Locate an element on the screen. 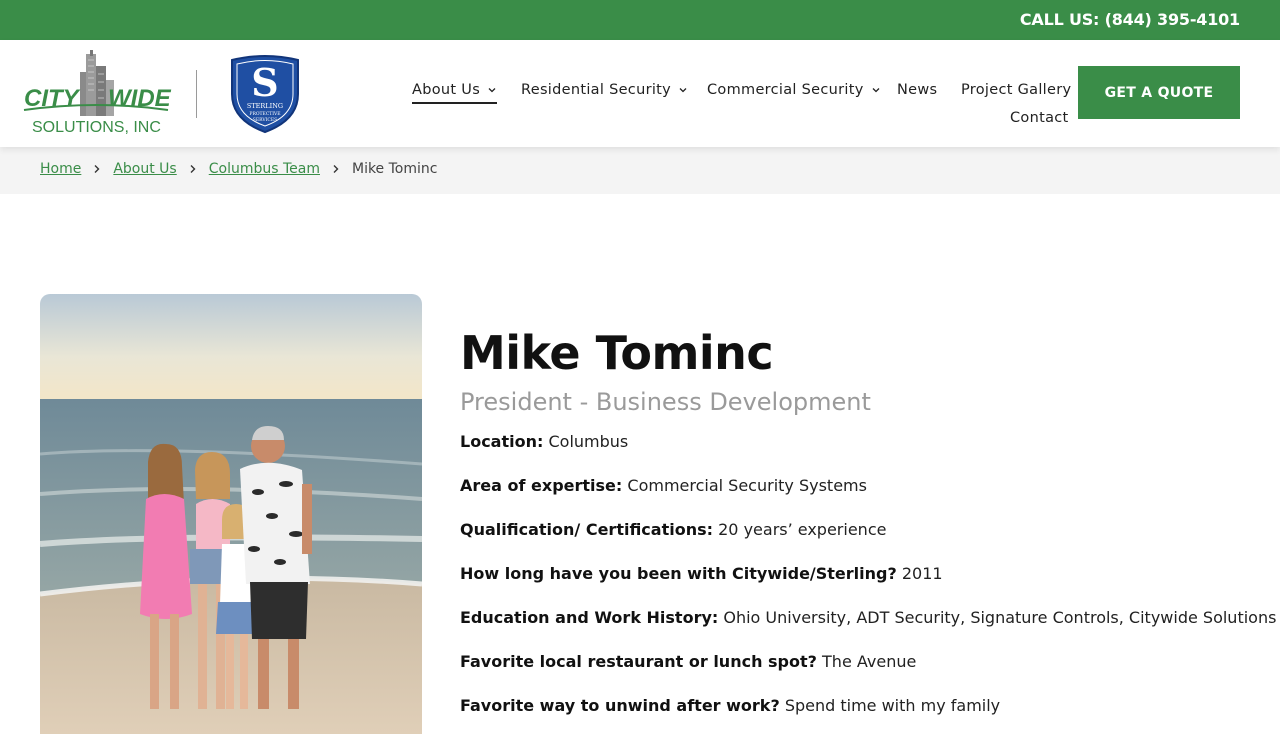 Image resolution: width=1280 pixels, height=738 pixels. sterling-letter: S is located at coordinates (264, 82).